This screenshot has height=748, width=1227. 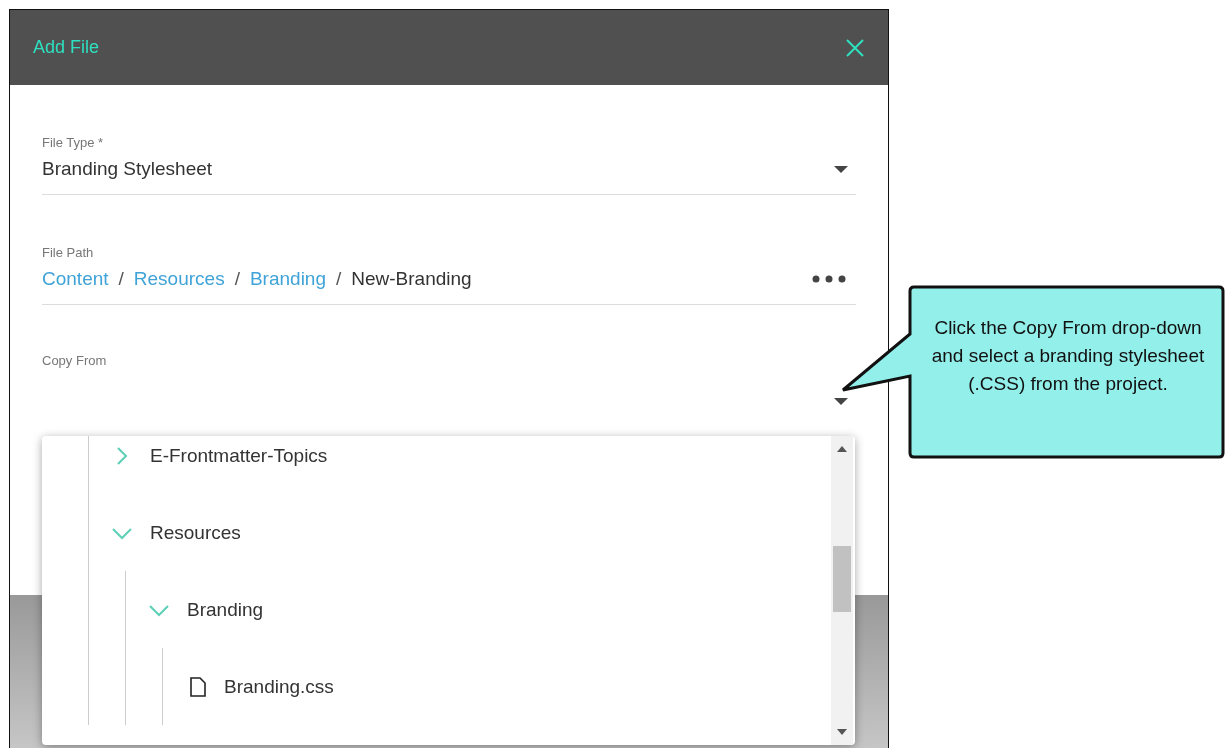 What do you see at coordinates (411, 279) in the screenshot?
I see `file-name: New-Branding` at bounding box center [411, 279].